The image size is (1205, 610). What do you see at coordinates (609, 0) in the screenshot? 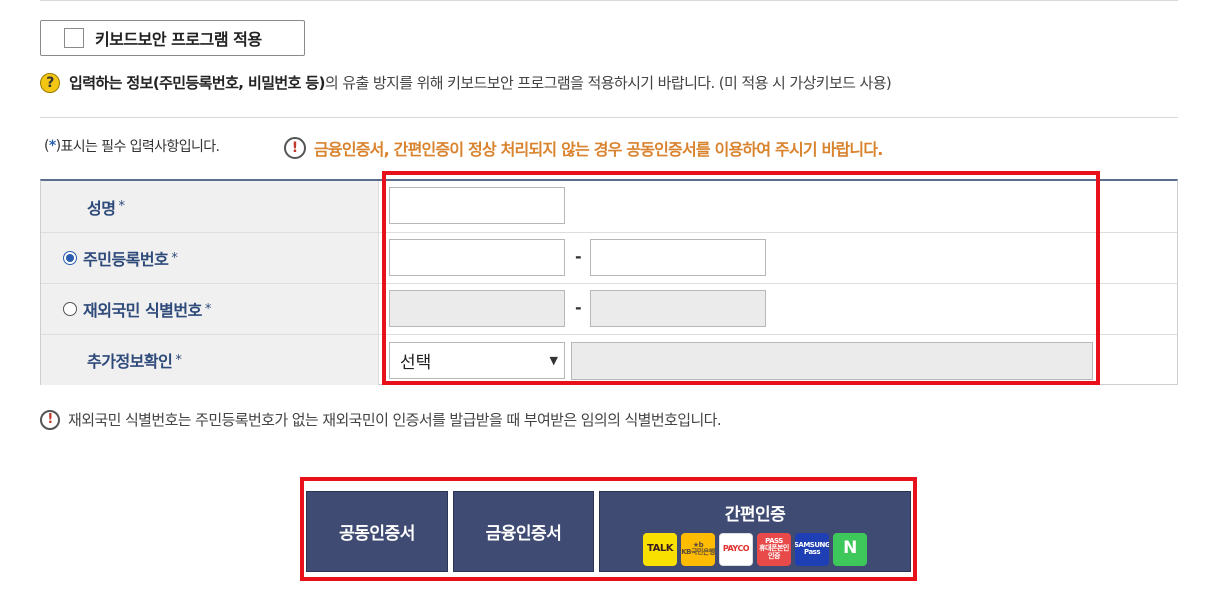
I see `top-divider` at bounding box center [609, 0].